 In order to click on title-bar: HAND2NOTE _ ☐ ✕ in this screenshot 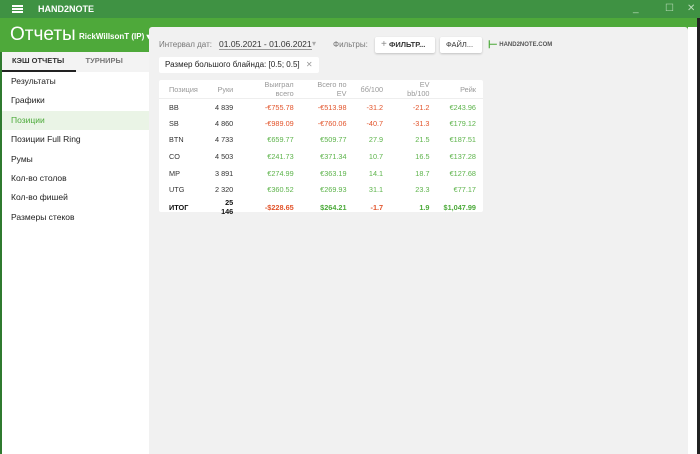, I will do `click(350, 9)`.